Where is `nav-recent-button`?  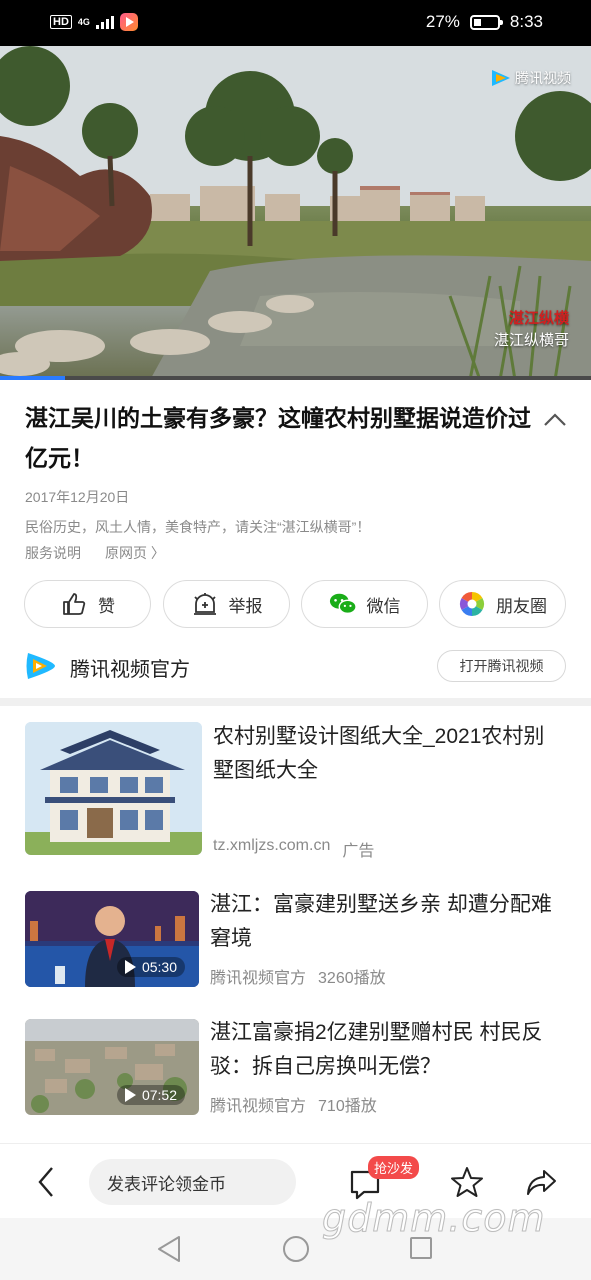 nav-recent-button is located at coordinates (421, 1248).